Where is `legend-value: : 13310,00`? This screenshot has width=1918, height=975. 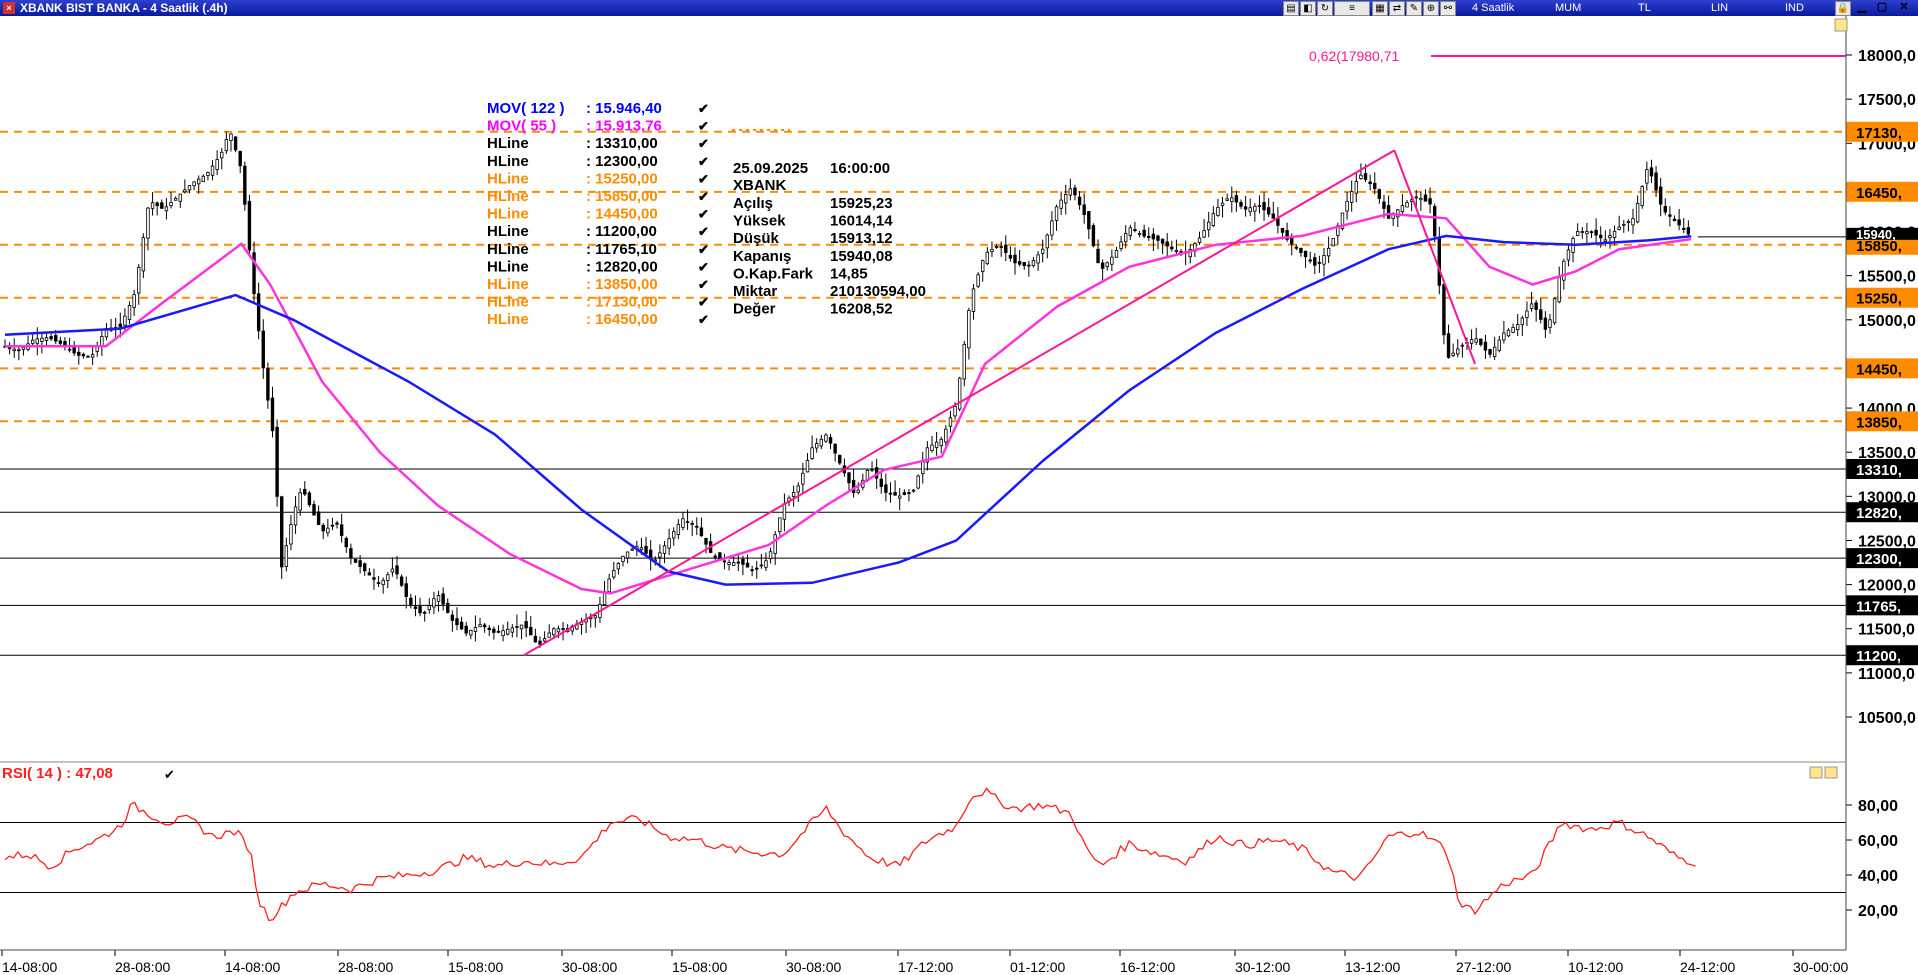
legend-value: : 13310,00 is located at coordinates (622, 143).